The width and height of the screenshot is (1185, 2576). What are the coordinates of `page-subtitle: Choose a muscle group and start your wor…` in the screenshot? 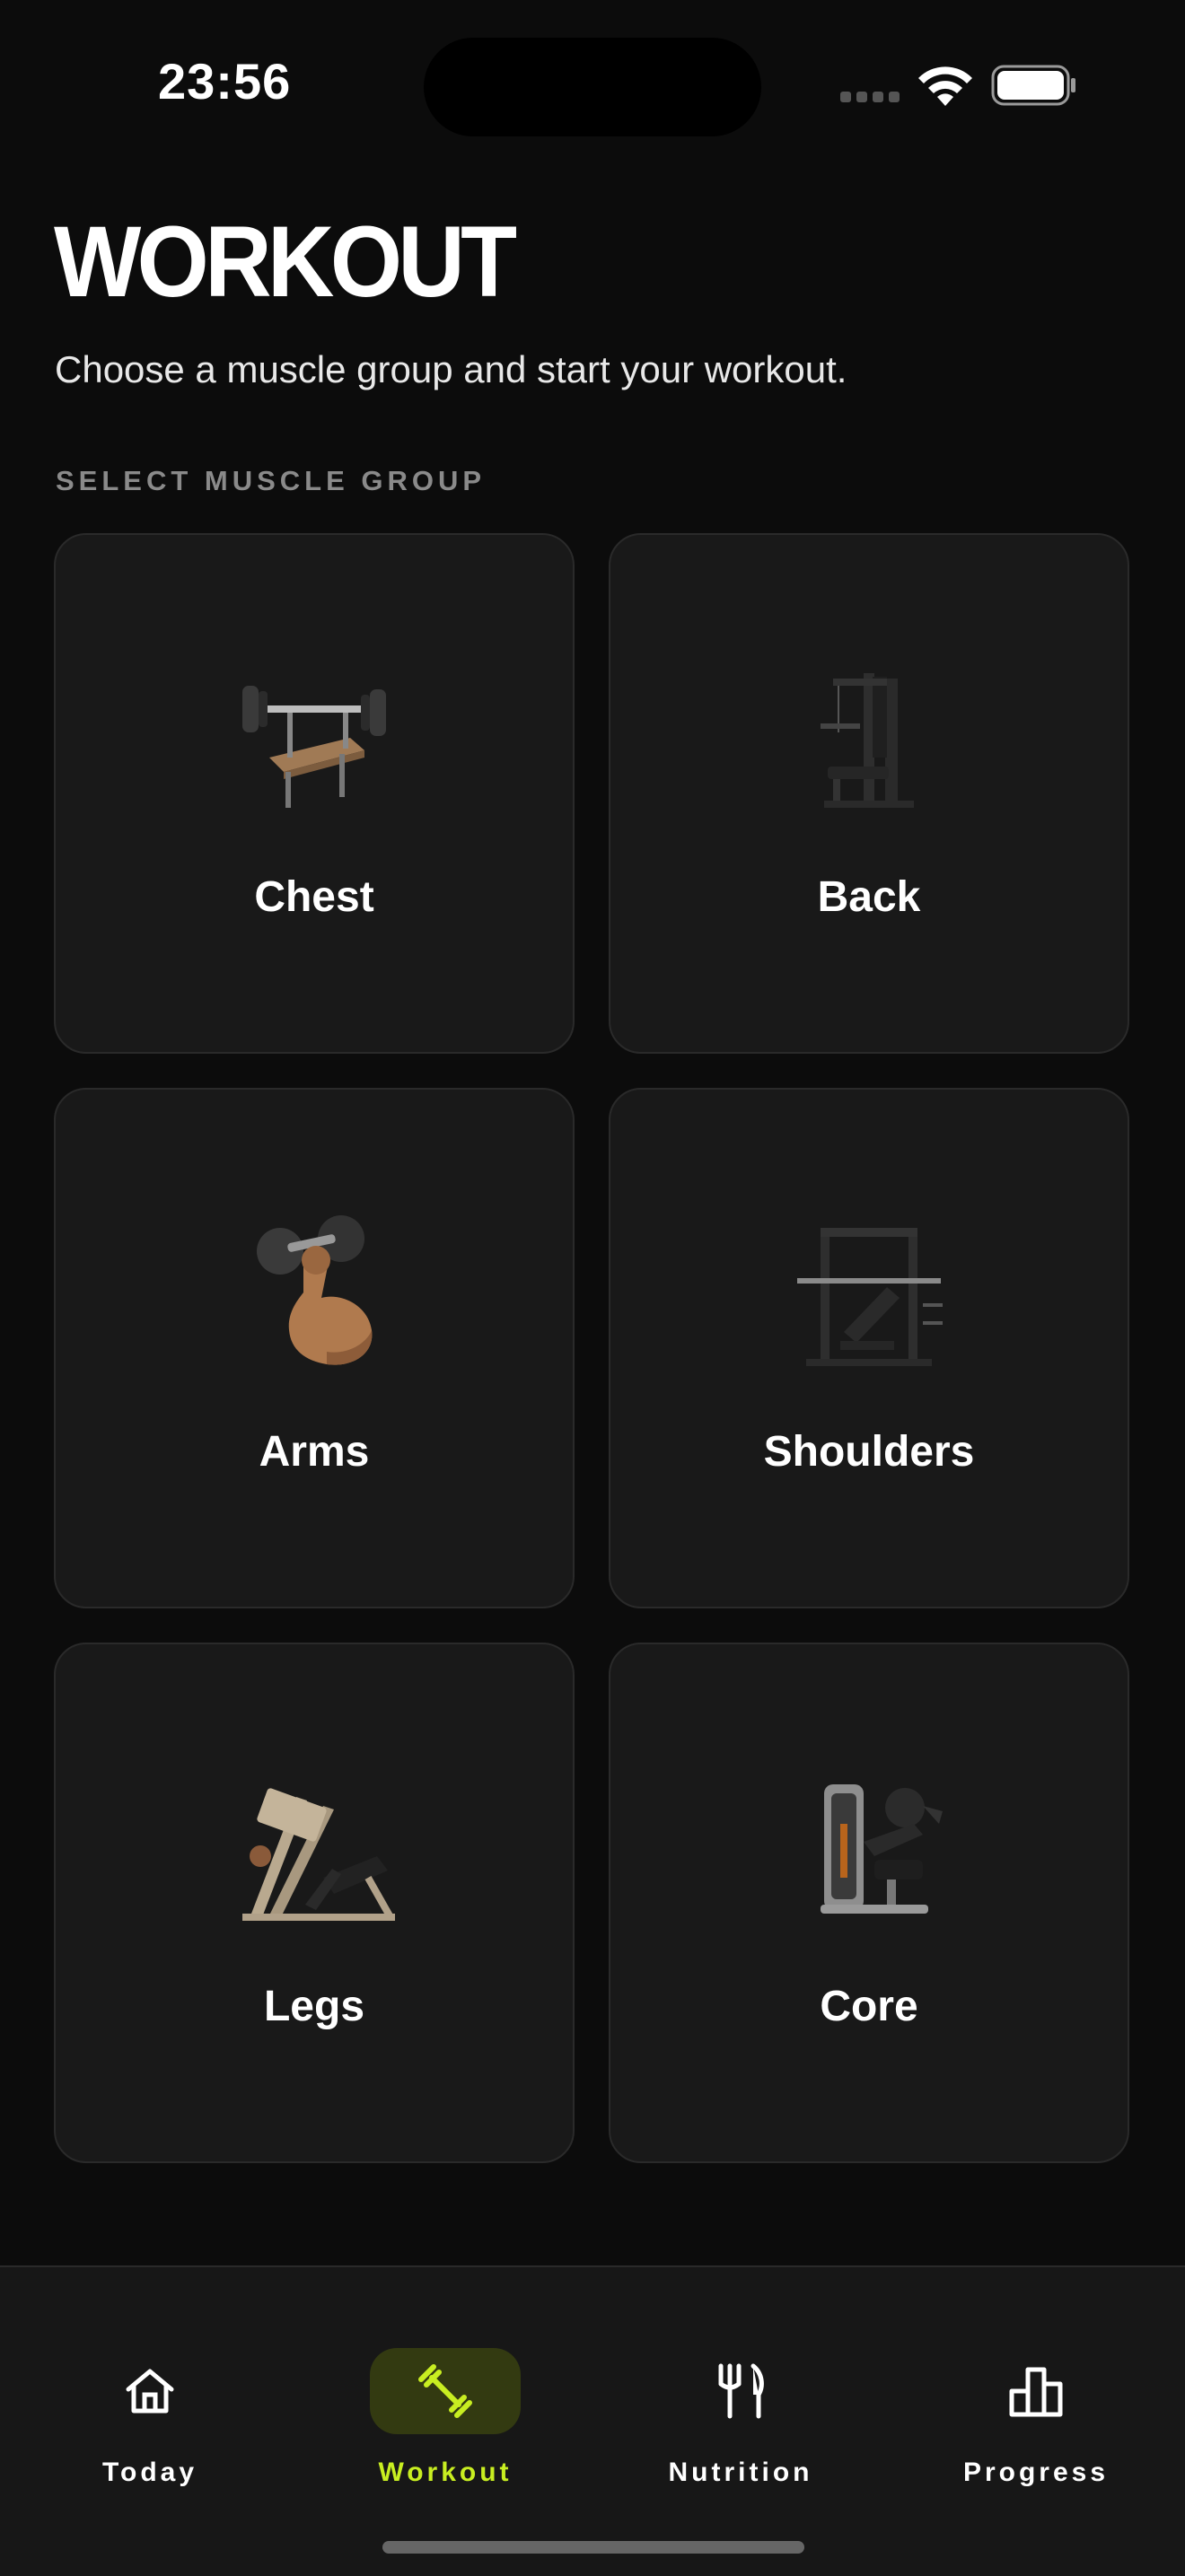 It's located at (451, 369).